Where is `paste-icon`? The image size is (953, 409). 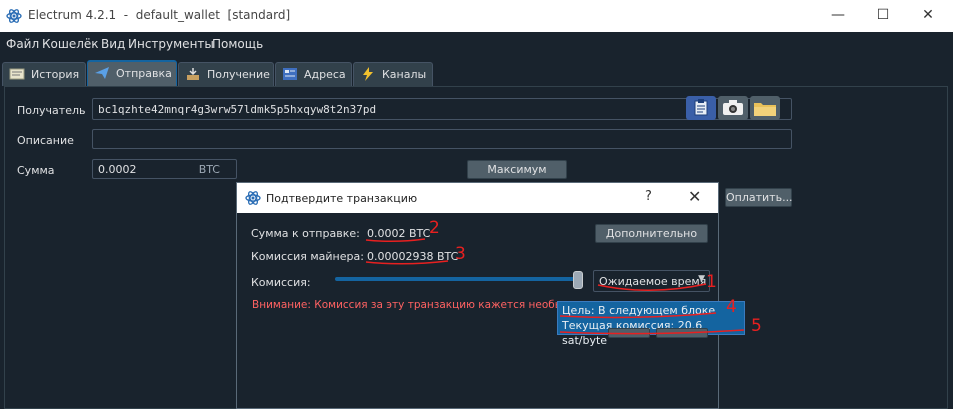 paste-icon is located at coordinates (701, 107).